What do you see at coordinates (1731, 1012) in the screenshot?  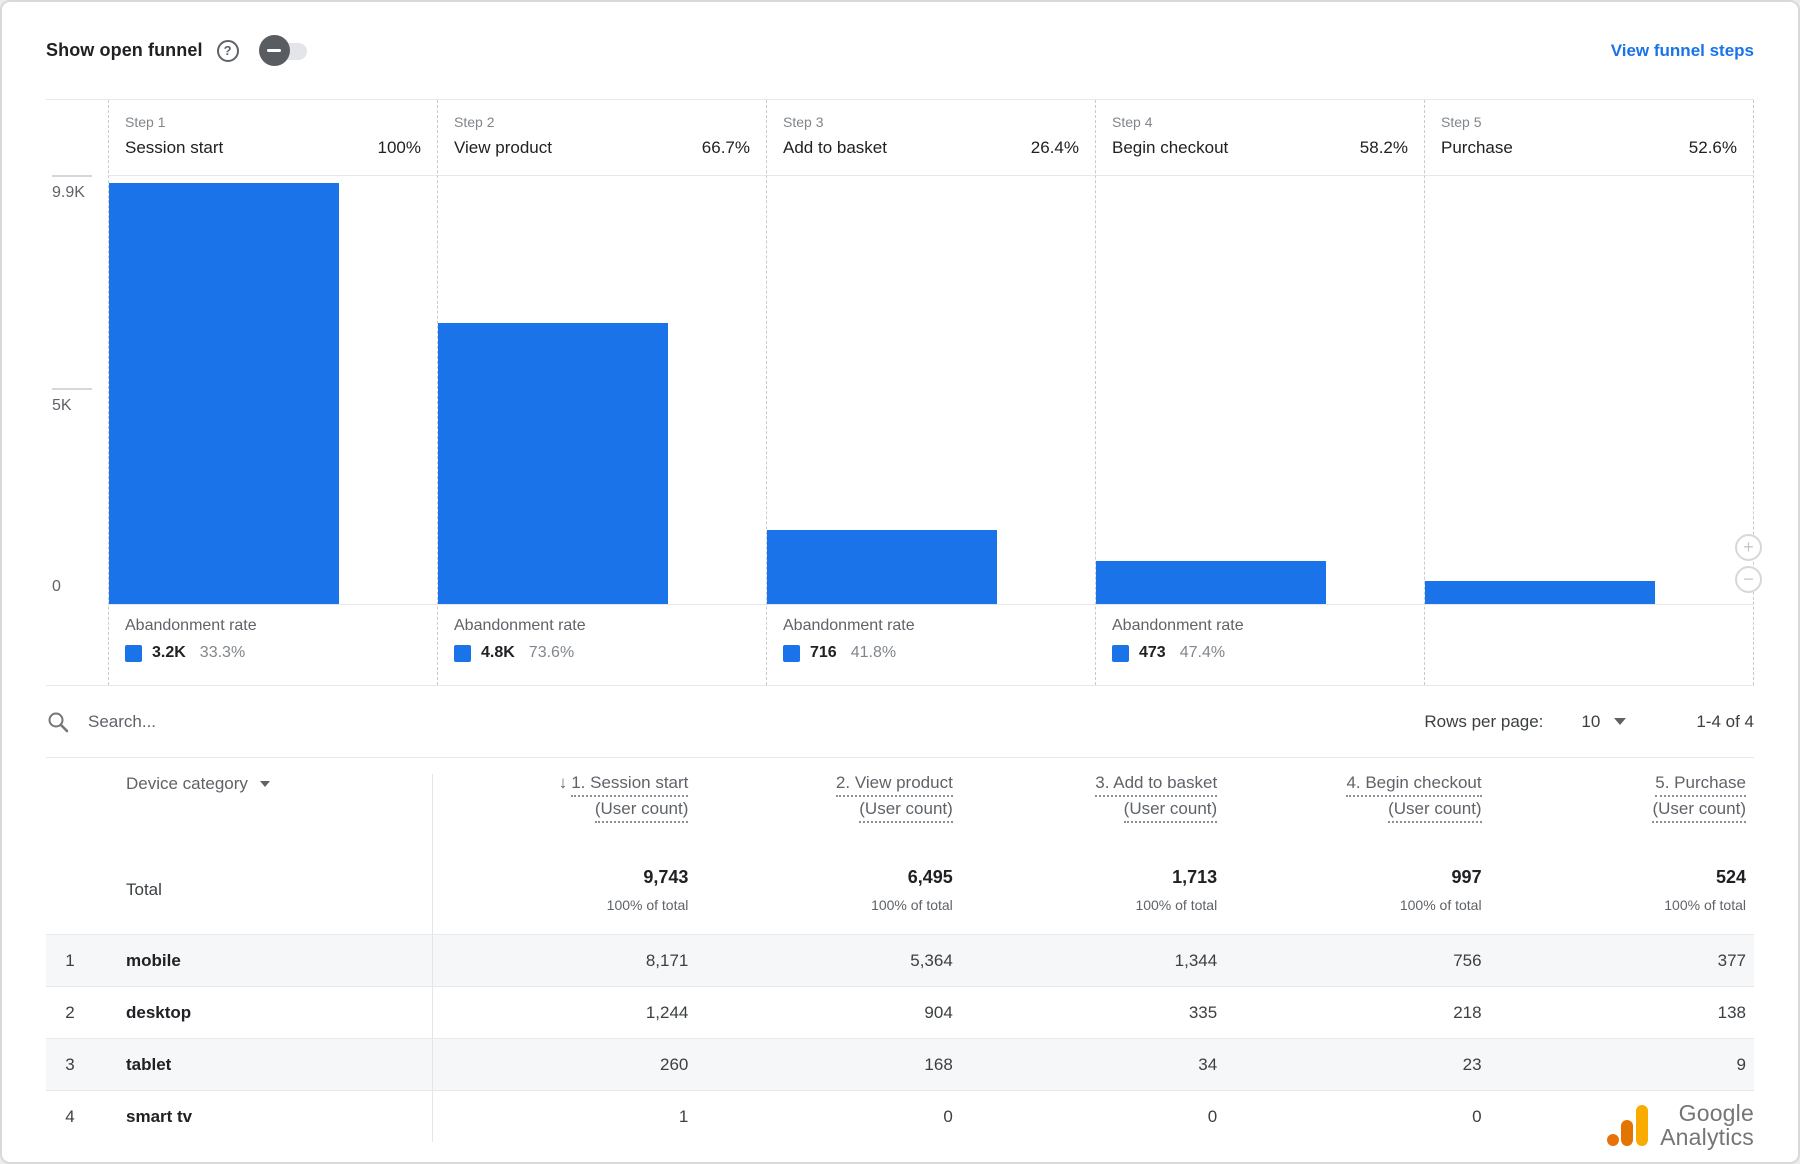 I see `cell-value: 138` at bounding box center [1731, 1012].